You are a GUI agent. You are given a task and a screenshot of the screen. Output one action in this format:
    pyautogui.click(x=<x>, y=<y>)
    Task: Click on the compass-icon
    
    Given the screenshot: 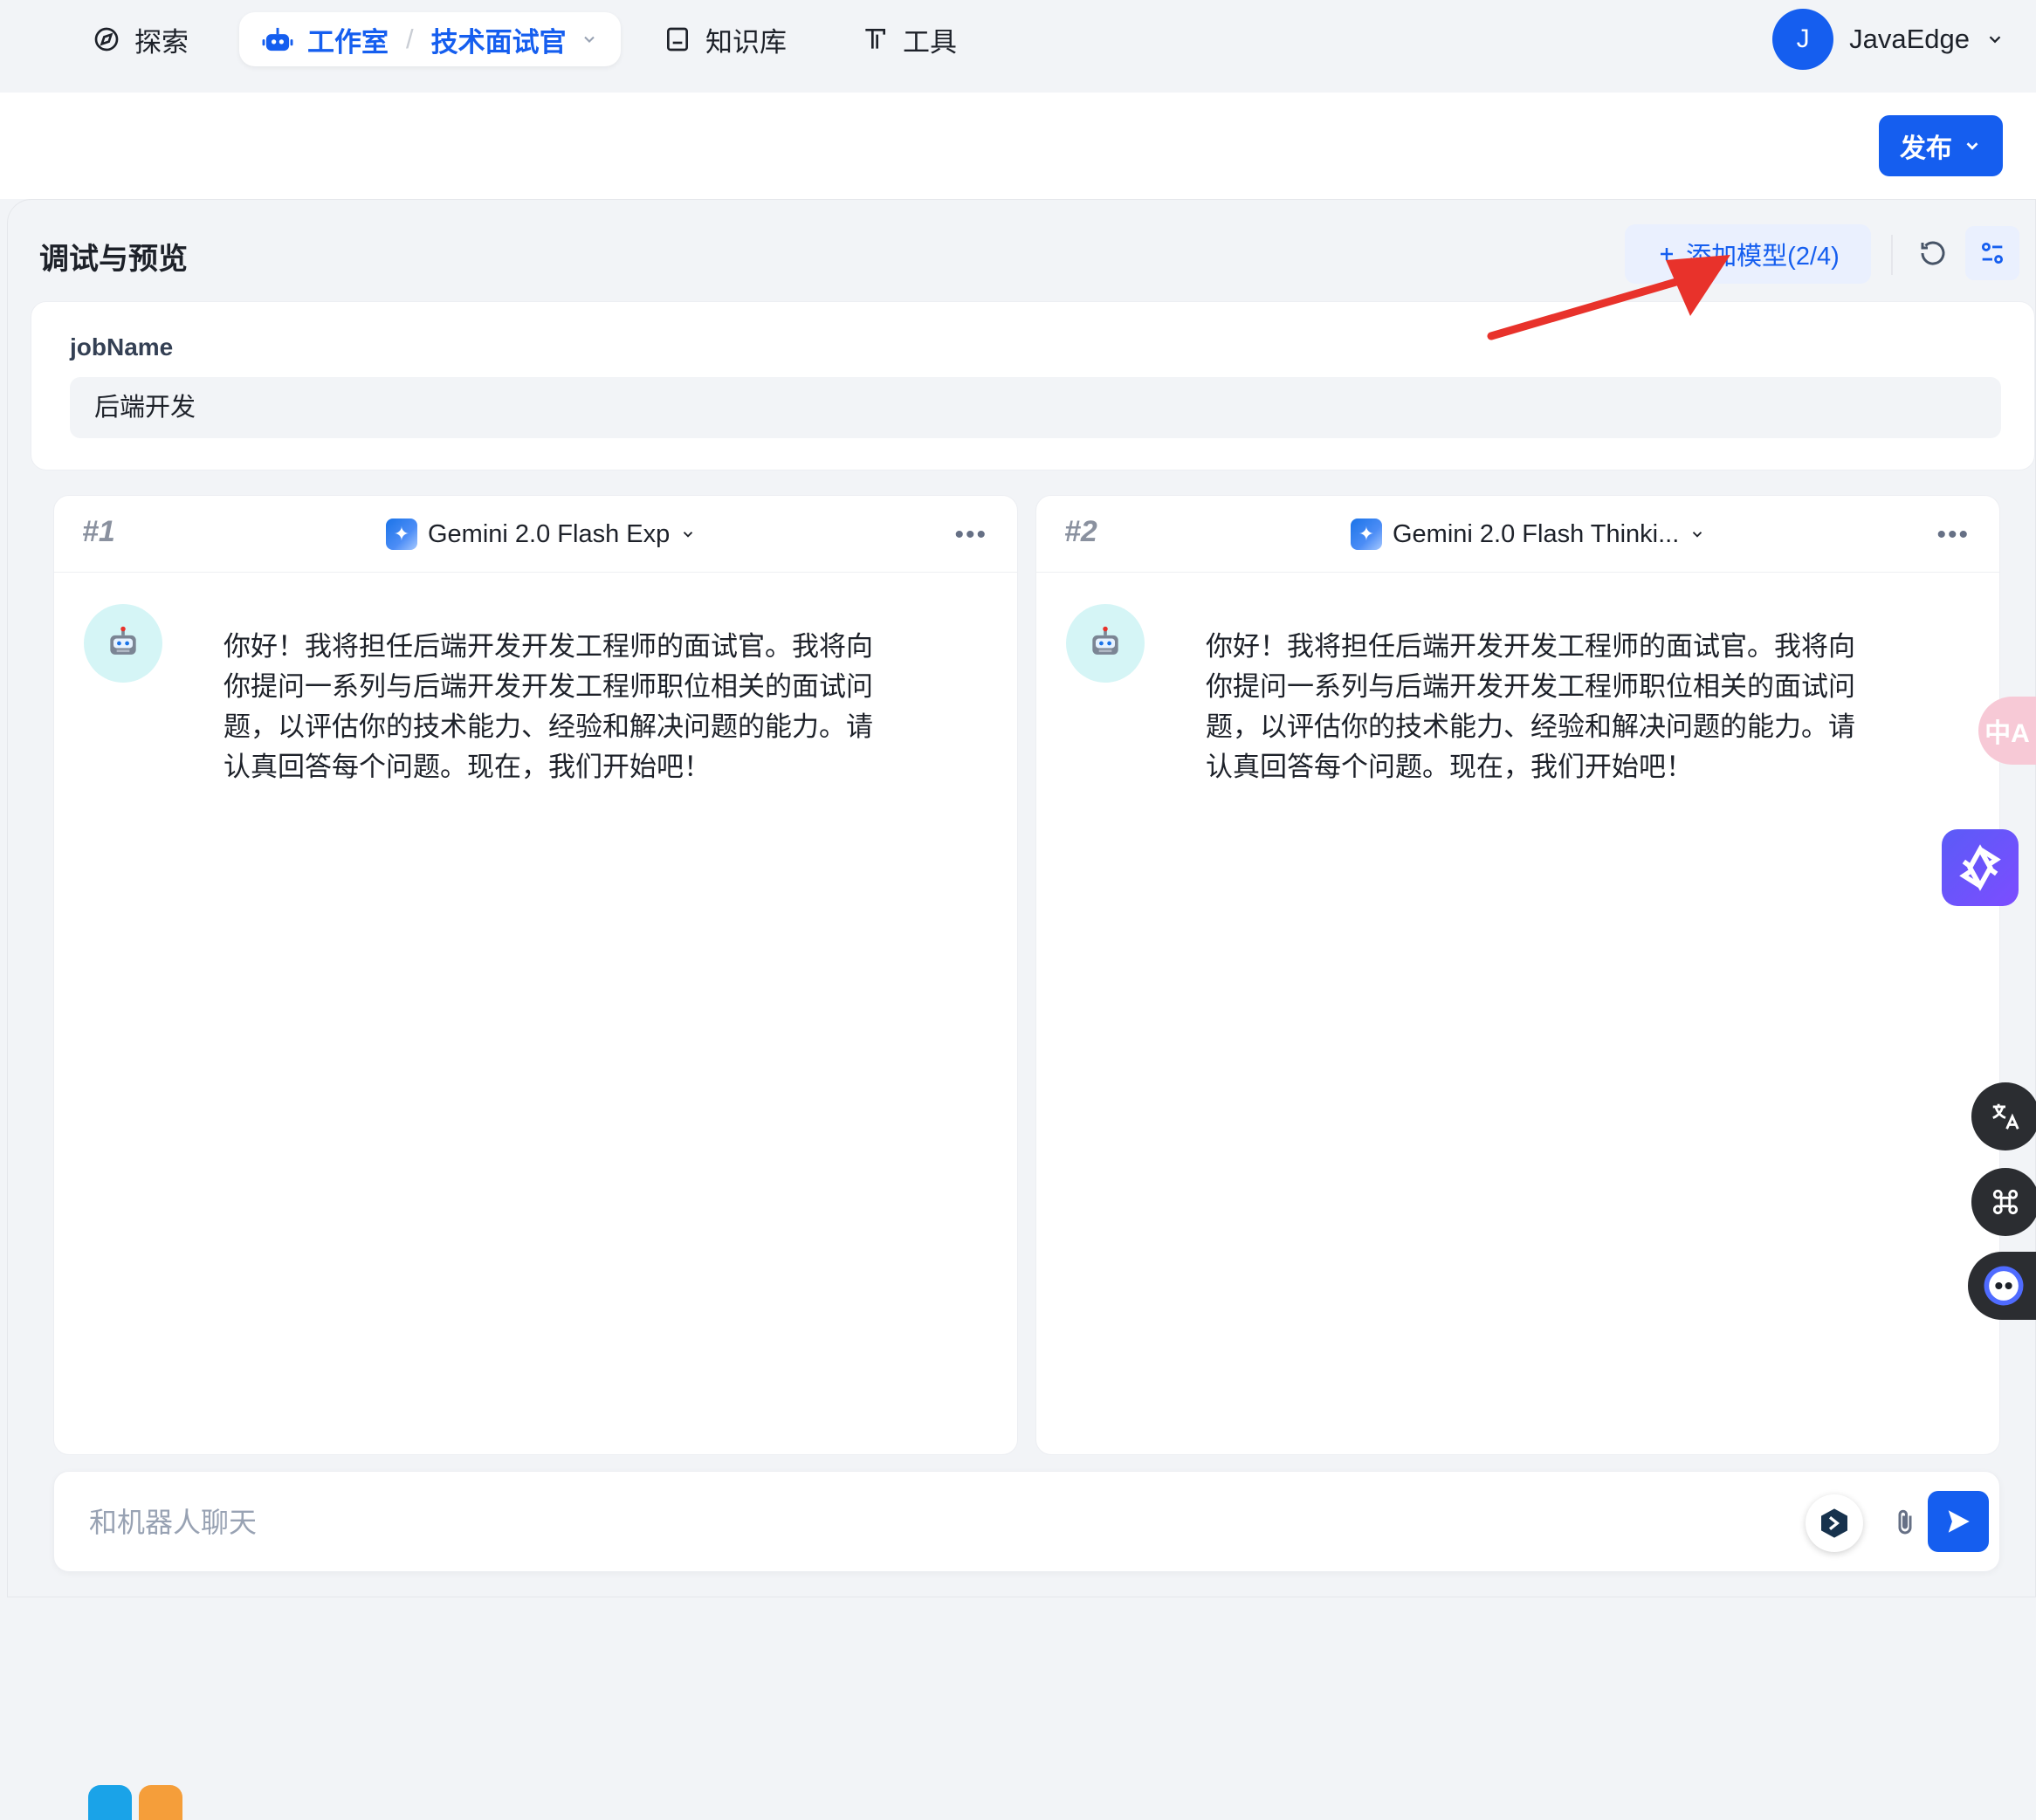 What is the action you would take?
    pyautogui.click(x=106, y=39)
    